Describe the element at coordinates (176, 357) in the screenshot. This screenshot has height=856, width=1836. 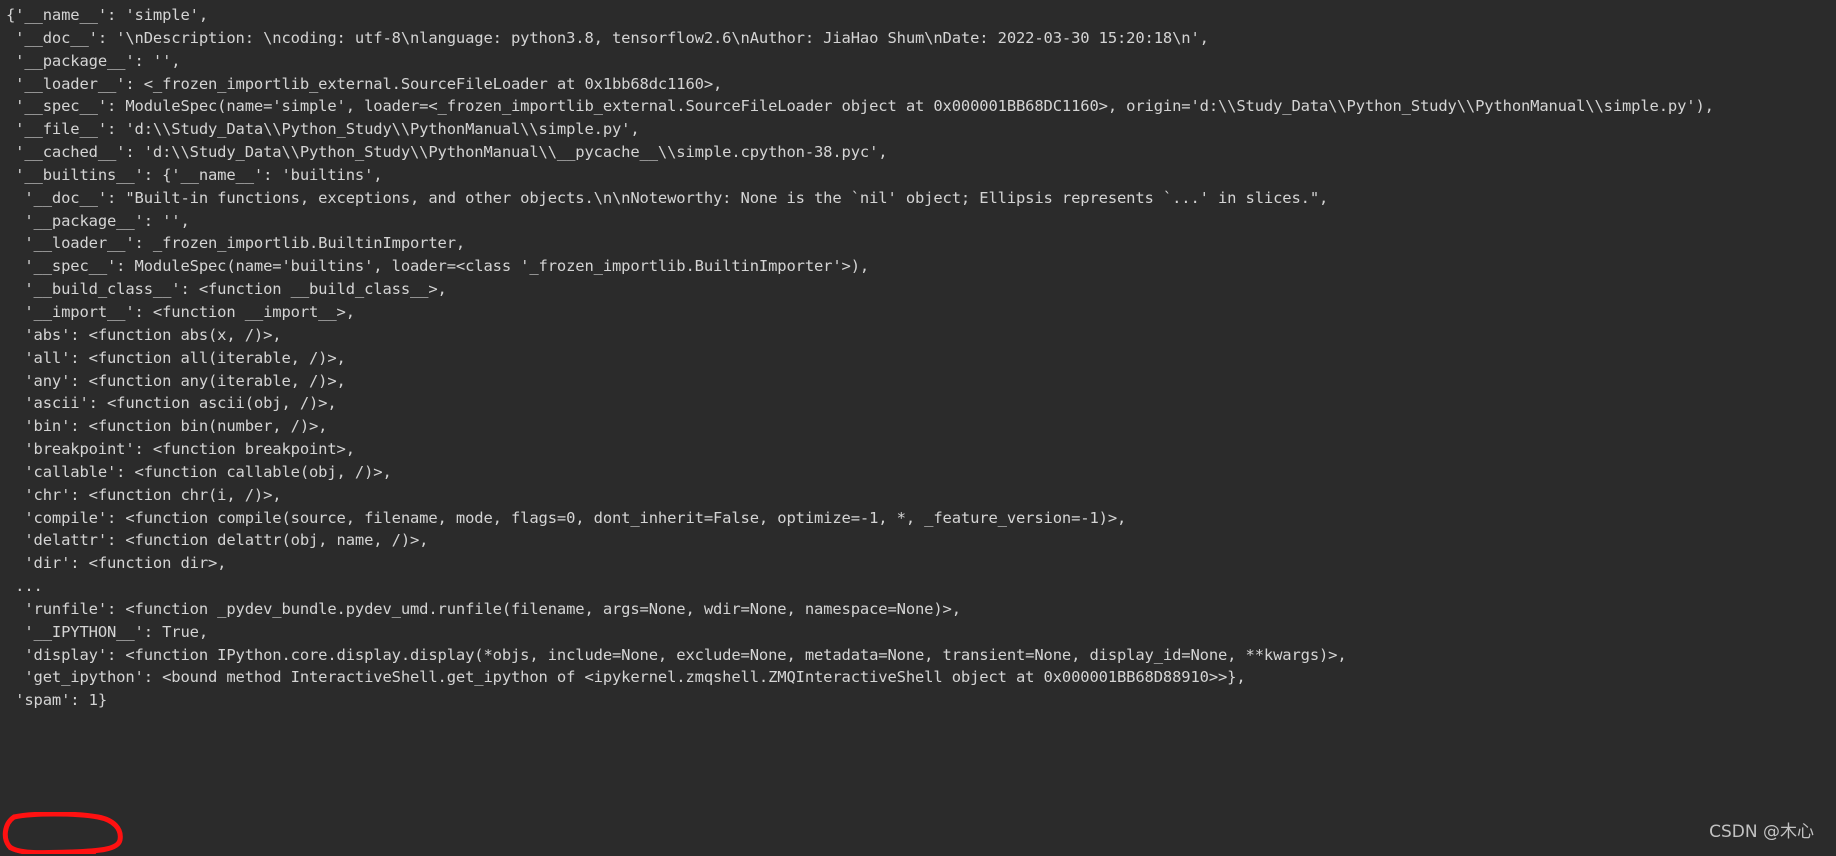
I see `code-line: 'all': <function all(iterable, /)>,` at that location.